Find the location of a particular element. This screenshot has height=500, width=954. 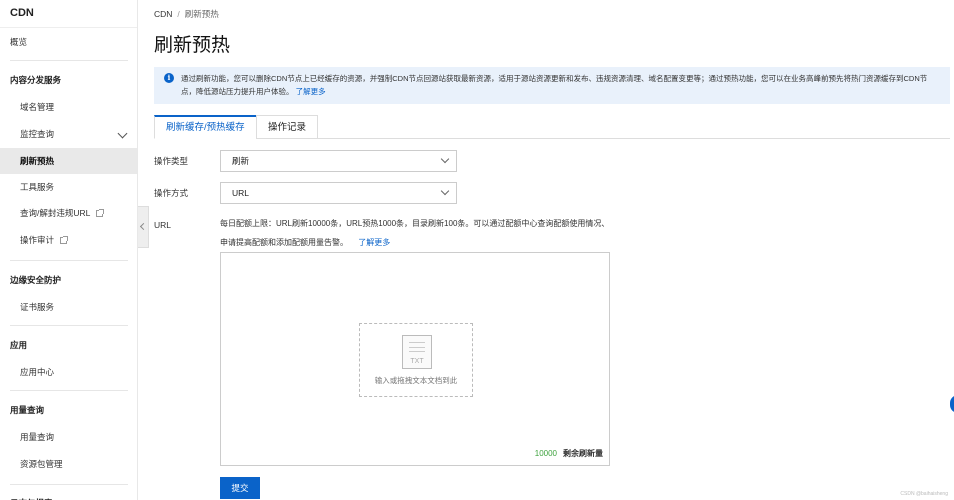

page-title: 刷新预热 is located at coordinates (192, 45).